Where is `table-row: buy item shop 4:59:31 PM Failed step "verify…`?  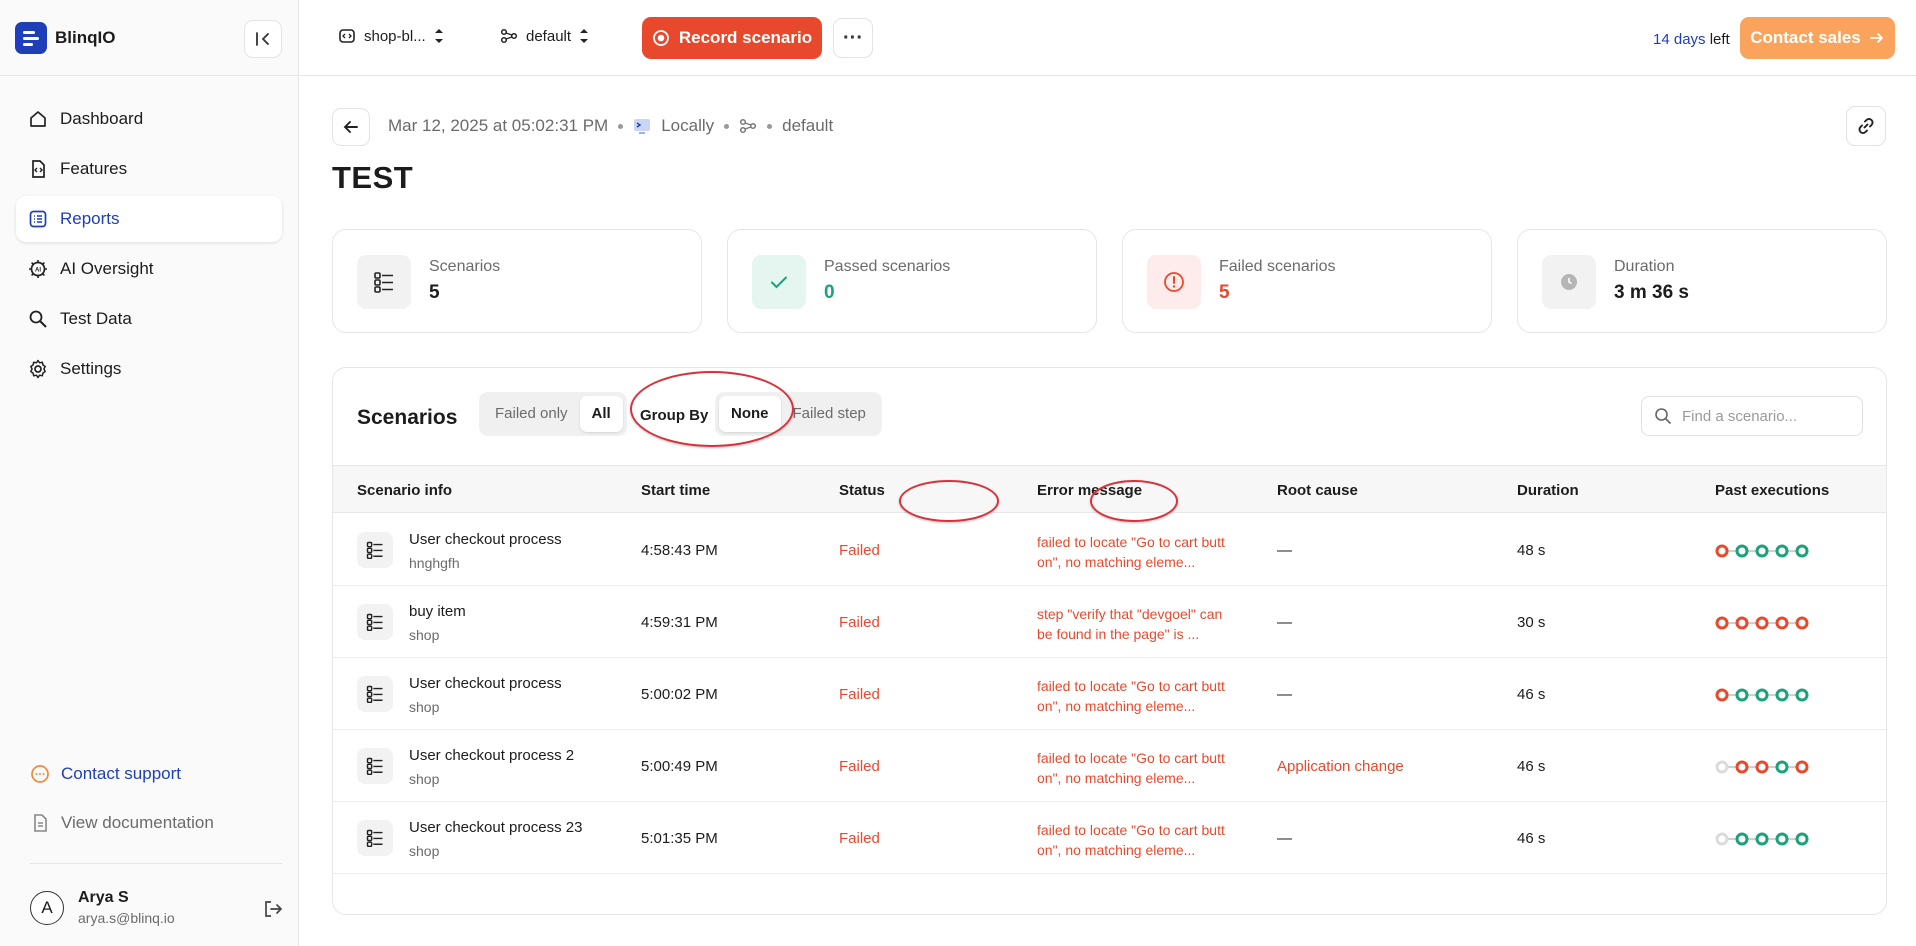
table-row: buy item shop 4:59:31 PM Failed step "verify… is located at coordinates (1109, 622).